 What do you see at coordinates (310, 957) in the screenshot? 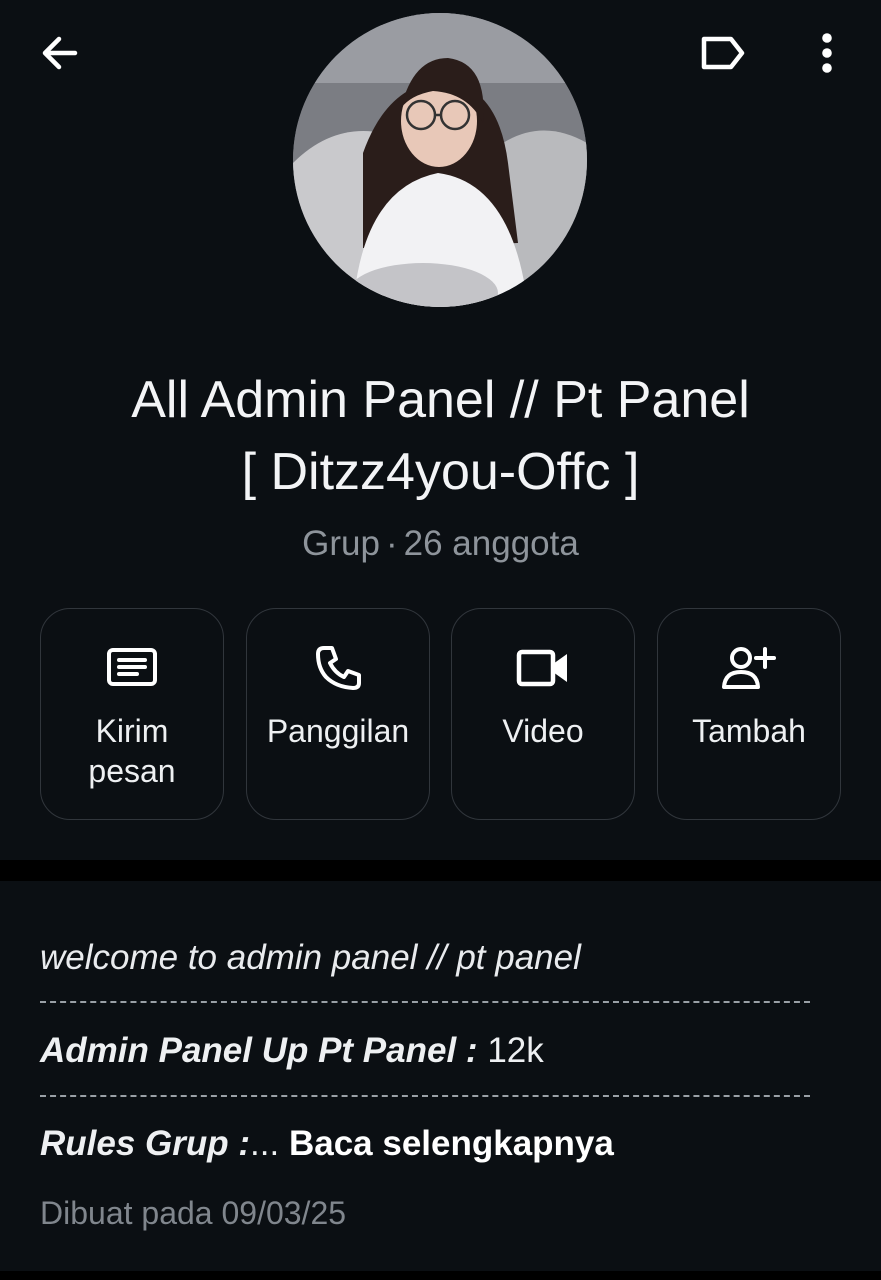
I see `description-welcome: welcome to admin panel // pt panel` at bounding box center [310, 957].